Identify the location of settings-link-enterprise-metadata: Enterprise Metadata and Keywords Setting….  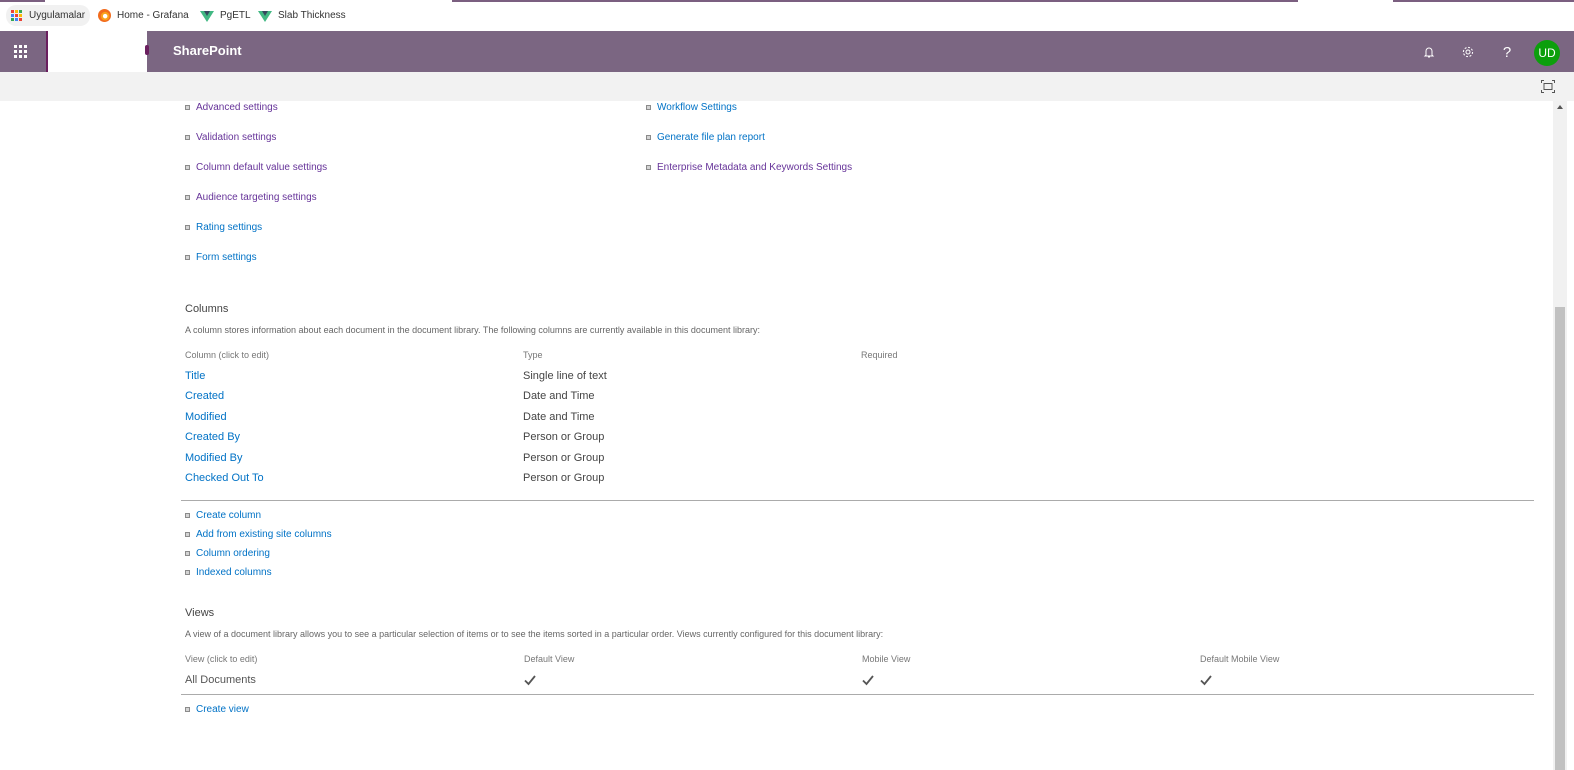
(749, 167).